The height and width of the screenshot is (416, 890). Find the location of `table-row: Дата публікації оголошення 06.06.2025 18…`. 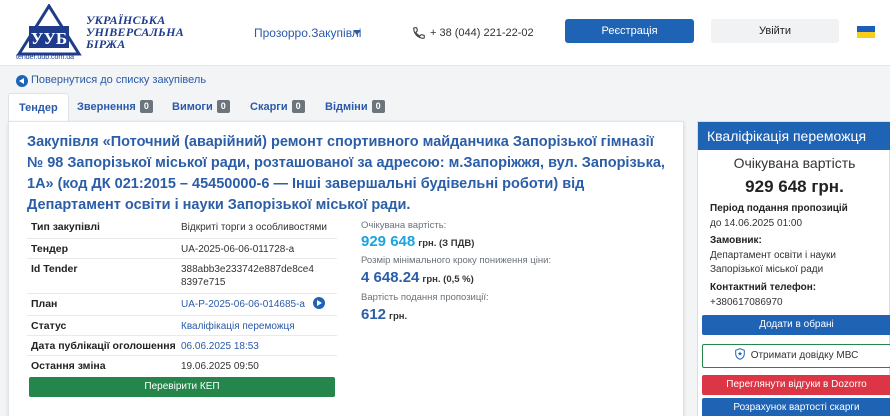

table-row: Дата публікації оголошення 06.06.2025 18… is located at coordinates (182, 346).